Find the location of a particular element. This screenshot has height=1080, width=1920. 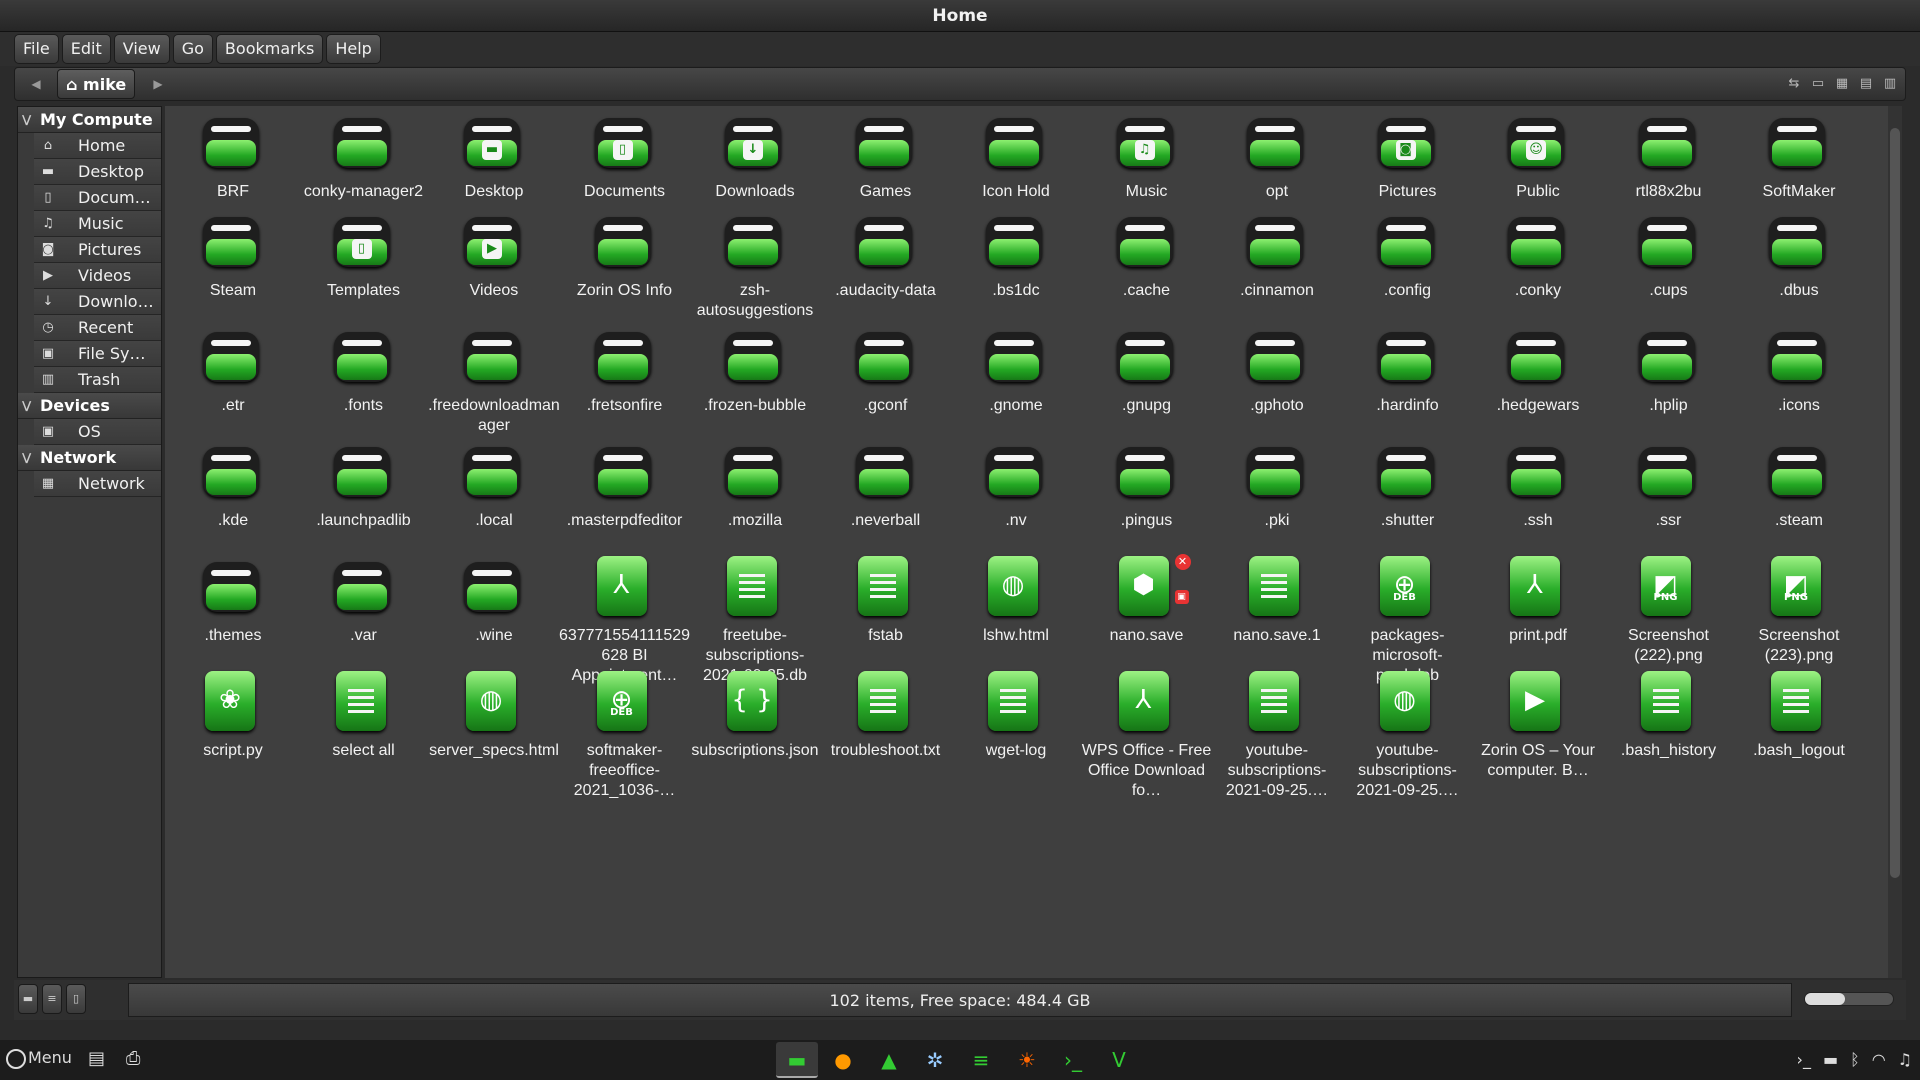

back-button: ◀ is located at coordinates (36, 84).